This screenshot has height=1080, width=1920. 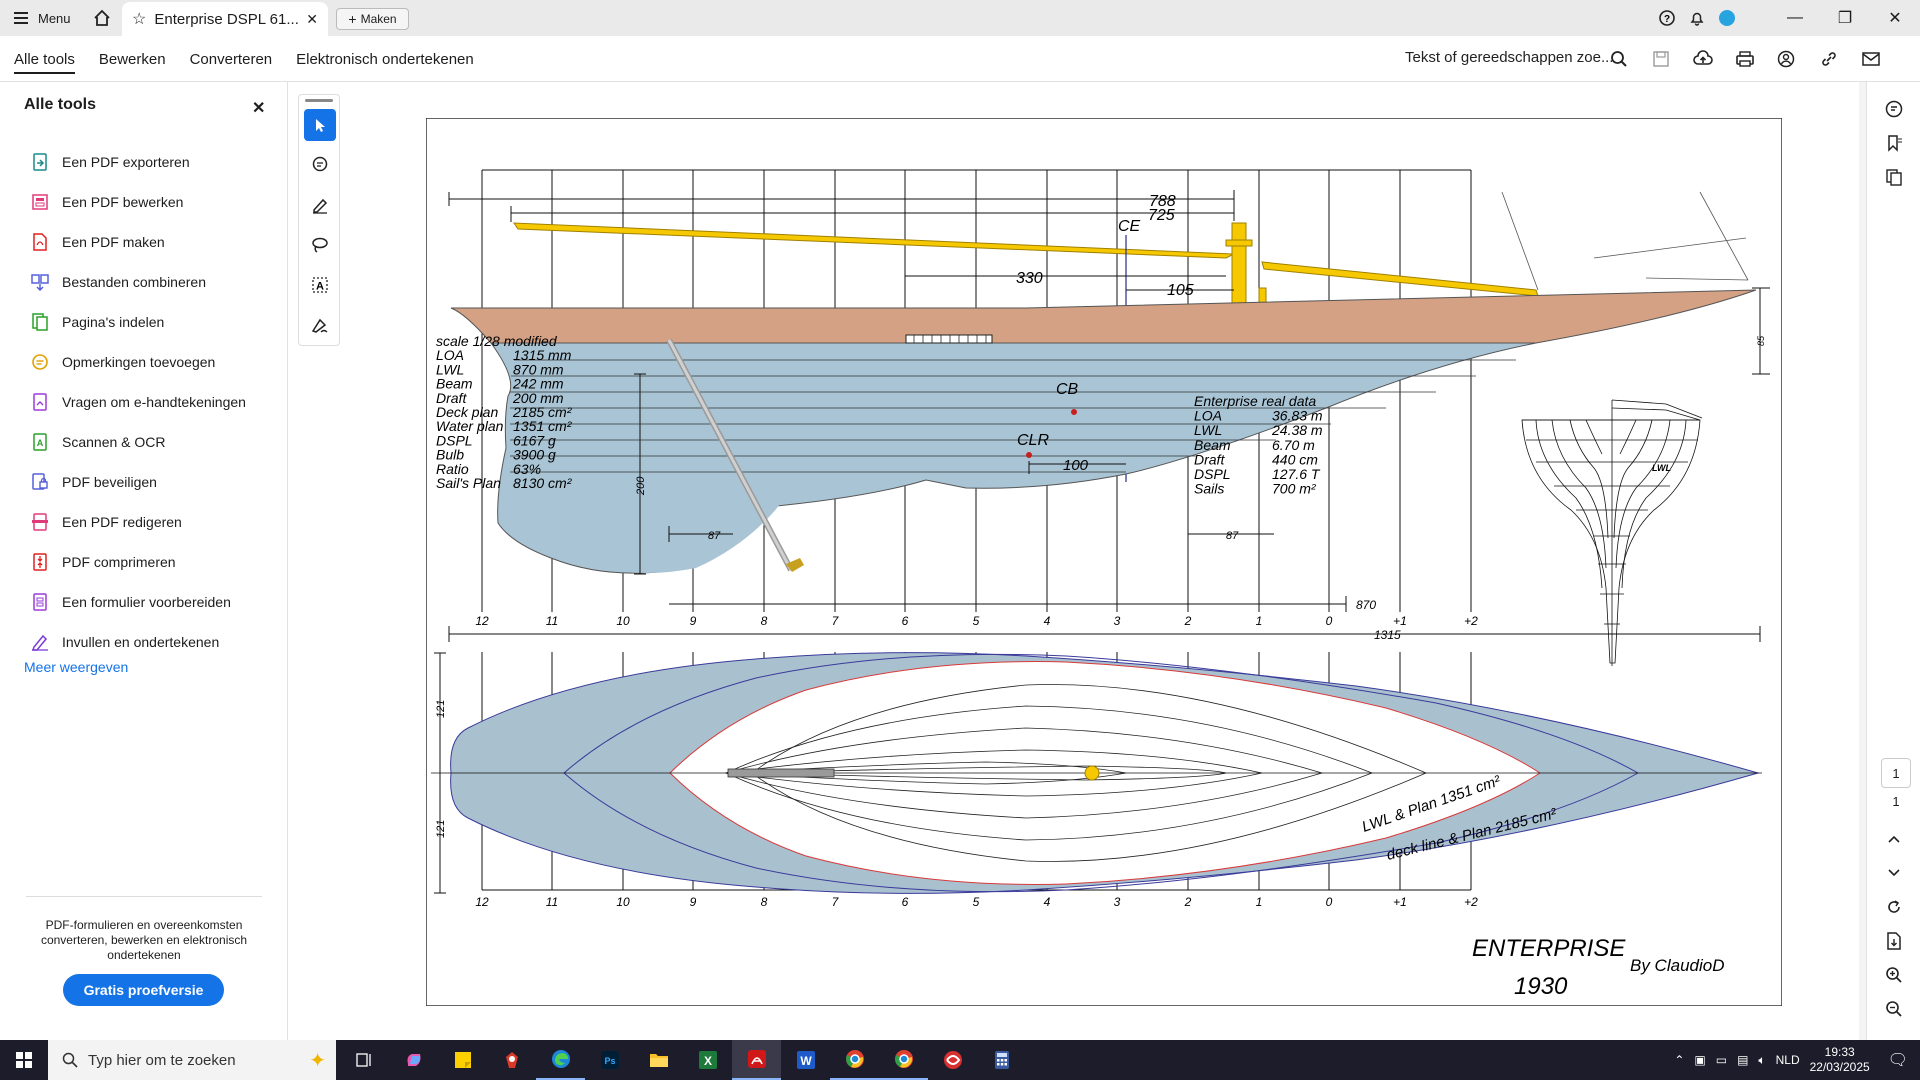 What do you see at coordinates (139, 19) in the screenshot?
I see `star-icon: ☆` at bounding box center [139, 19].